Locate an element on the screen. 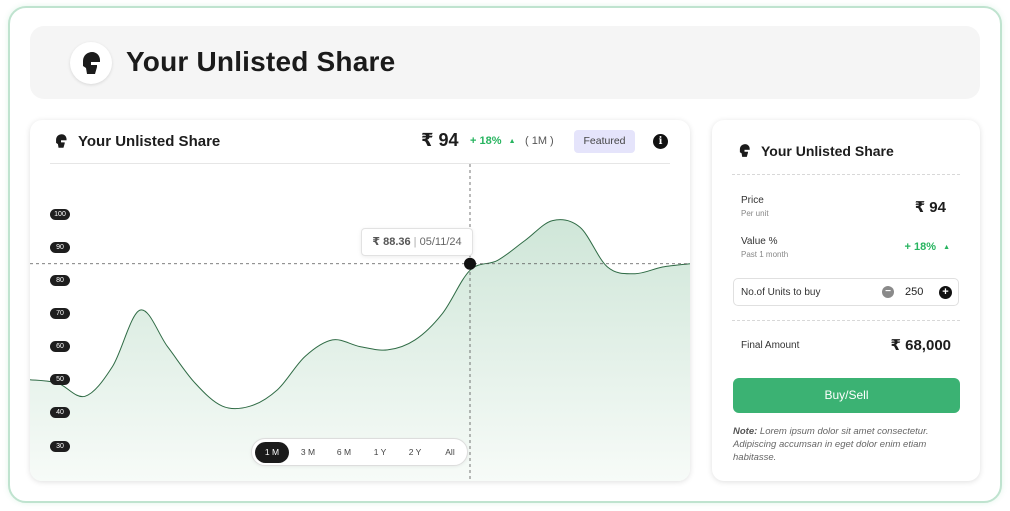  page-title: Your Unlisted Share is located at coordinates (261, 61).